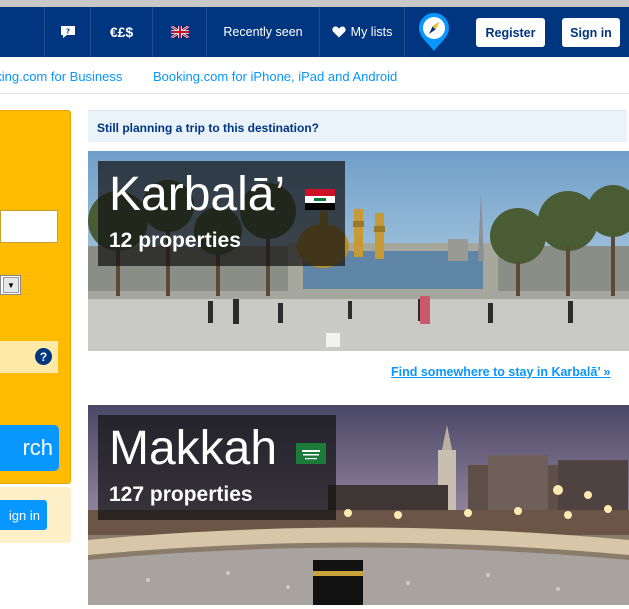 Image resolution: width=629 pixels, height=609 pixels. I want to click on currency-label: €£$, so click(121, 32).